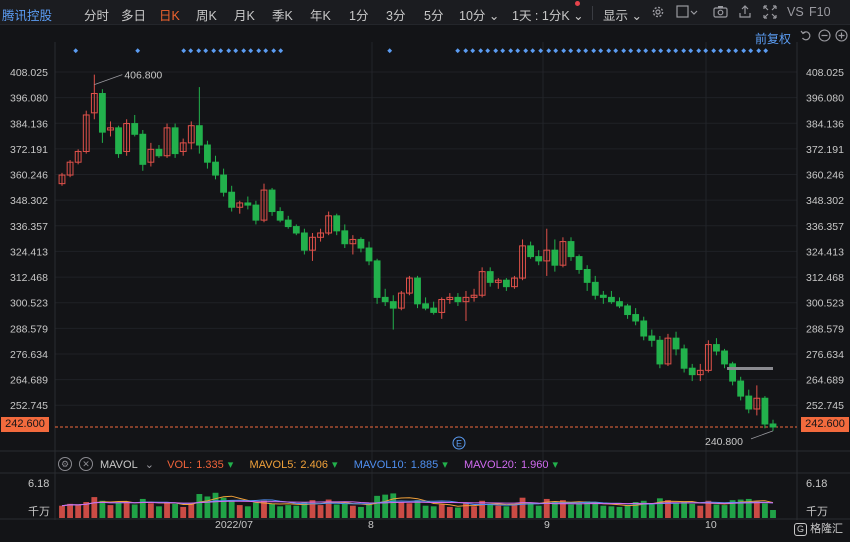  What do you see at coordinates (29, 201) in the screenshot?
I see `price-tick-label: 348.302` at bounding box center [29, 201].